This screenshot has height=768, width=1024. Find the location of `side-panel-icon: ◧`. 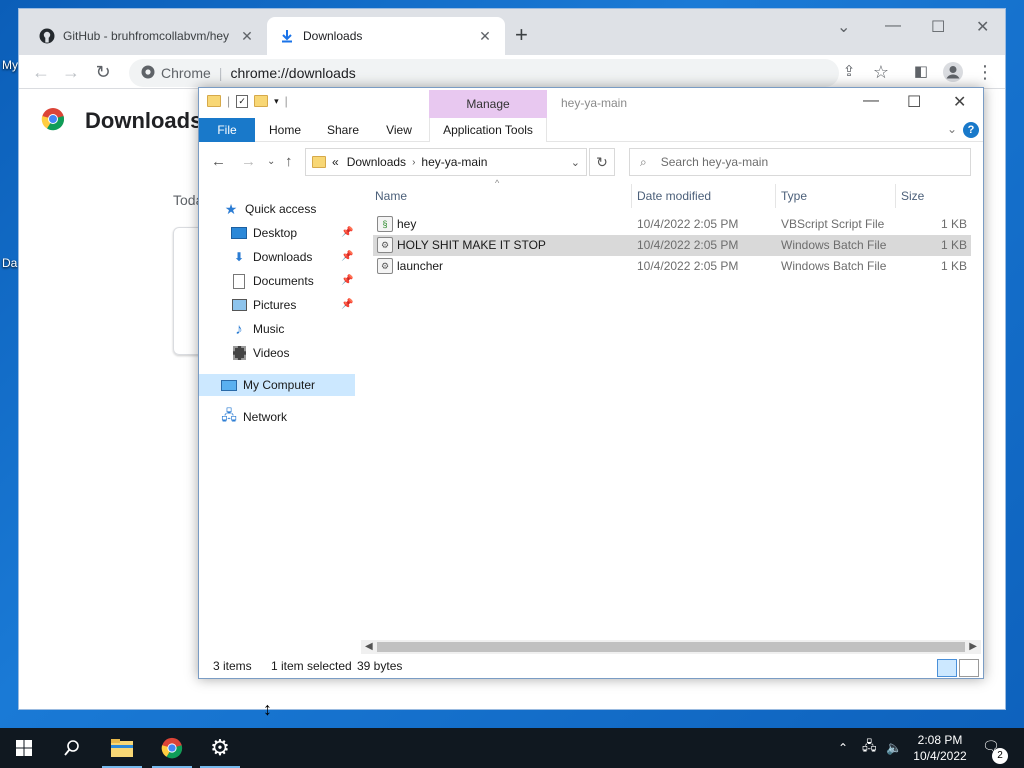

side-panel-icon: ◧ is located at coordinates (921, 73).